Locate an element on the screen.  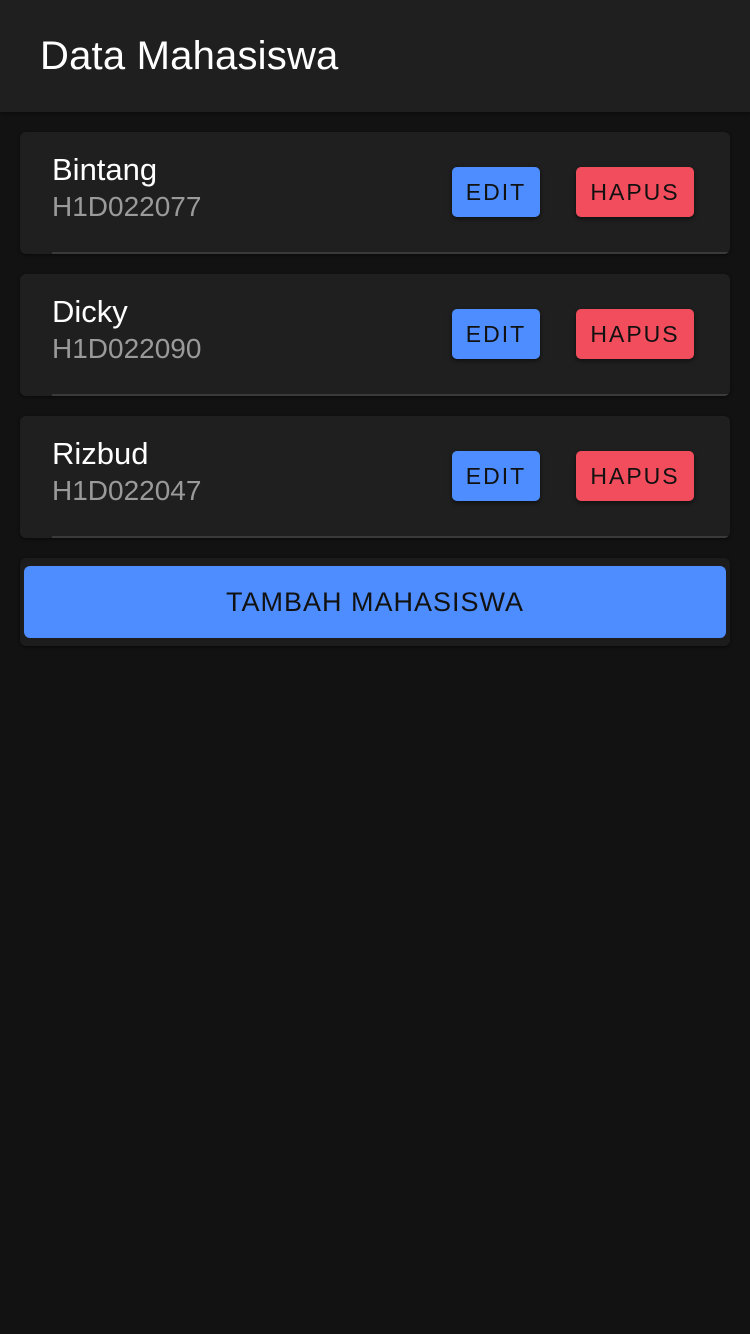
app-bar: Data Mahasiswa is located at coordinates (375, 56).